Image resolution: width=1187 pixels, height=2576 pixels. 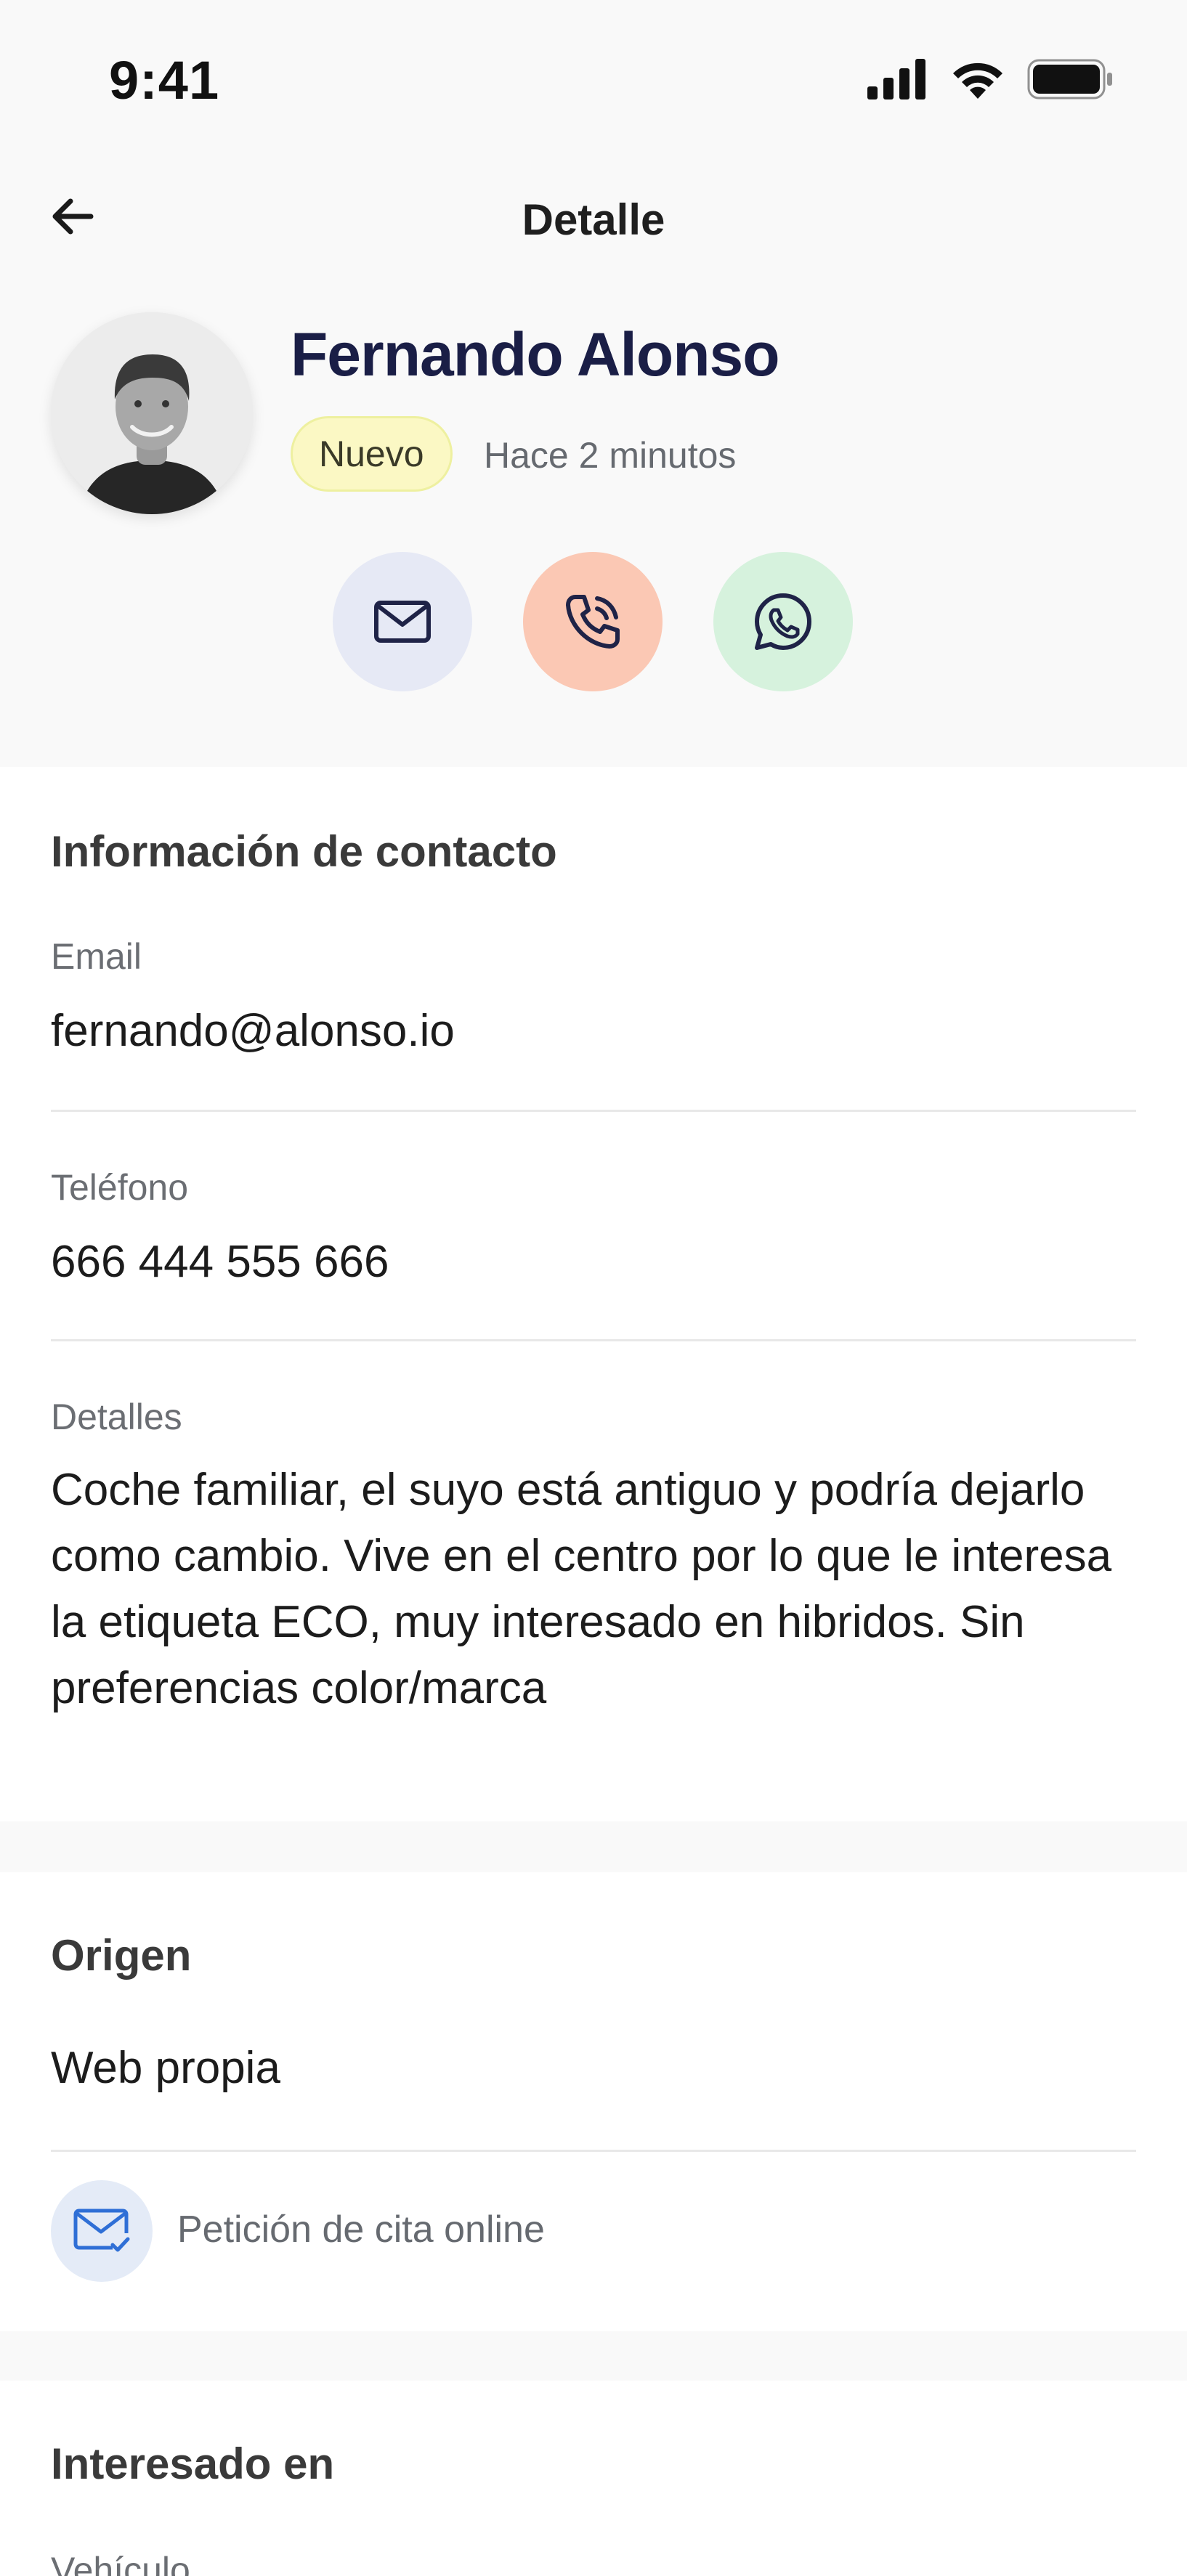 What do you see at coordinates (97, 957) in the screenshot?
I see `email-label: Email` at bounding box center [97, 957].